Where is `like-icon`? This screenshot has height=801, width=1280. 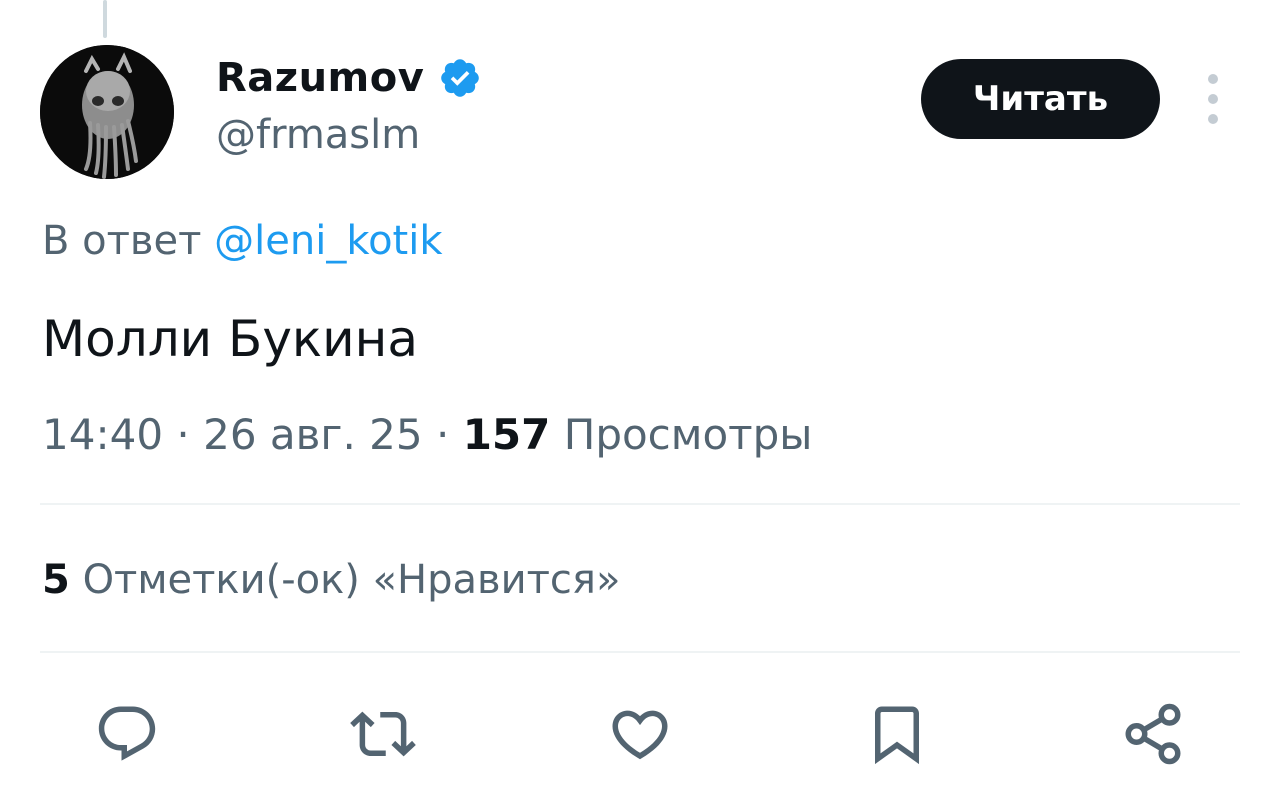
like-icon is located at coordinates (640, 735).